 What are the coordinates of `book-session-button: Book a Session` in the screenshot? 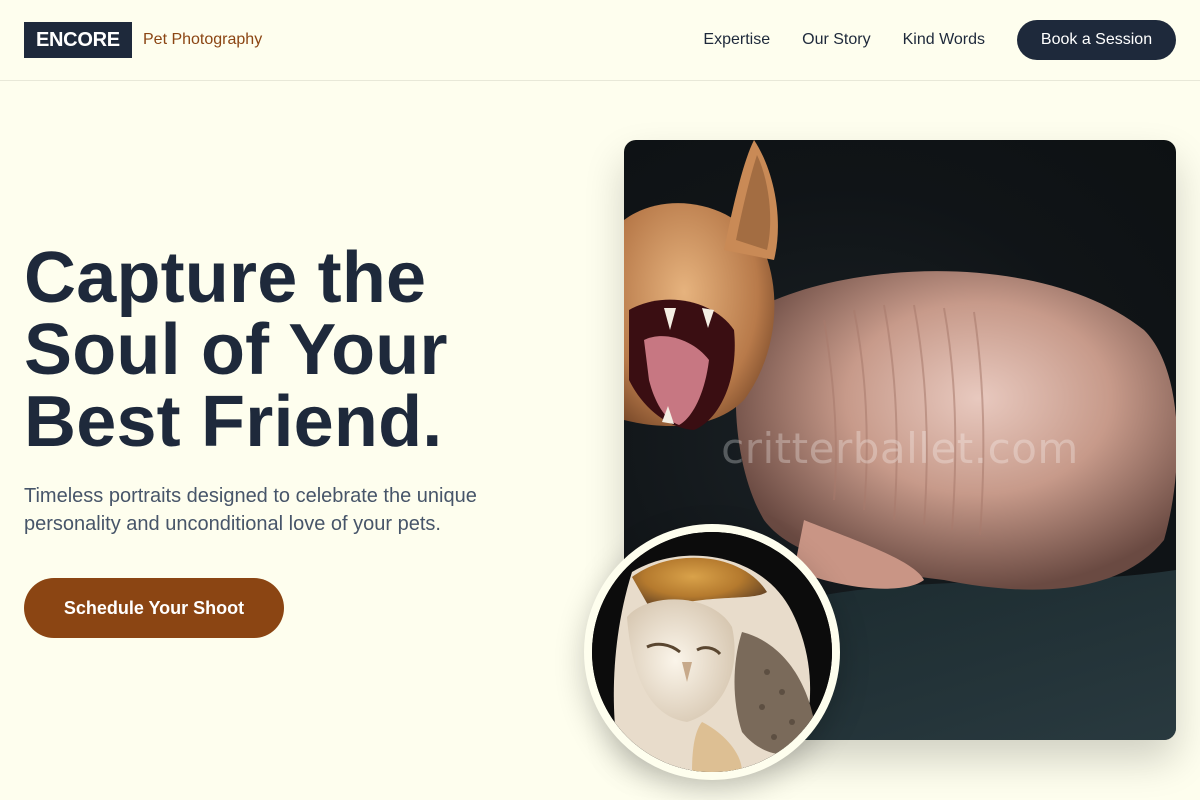 It's located at (1096, 40).